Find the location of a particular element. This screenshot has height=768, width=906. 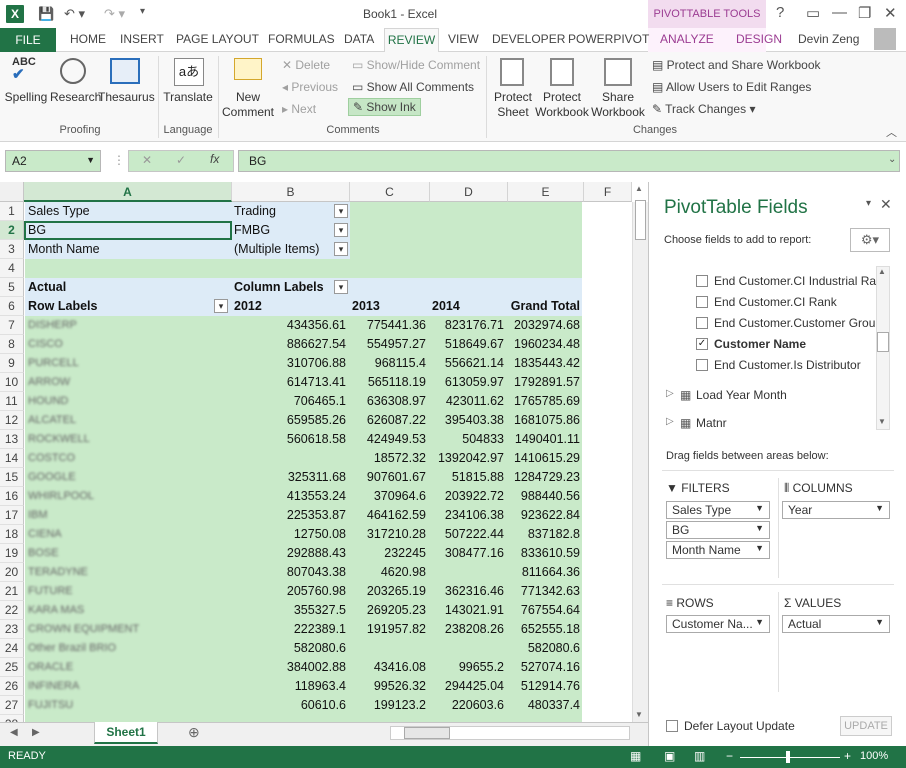

value-2013: 191957.82 is located at coordinates (390, 629).